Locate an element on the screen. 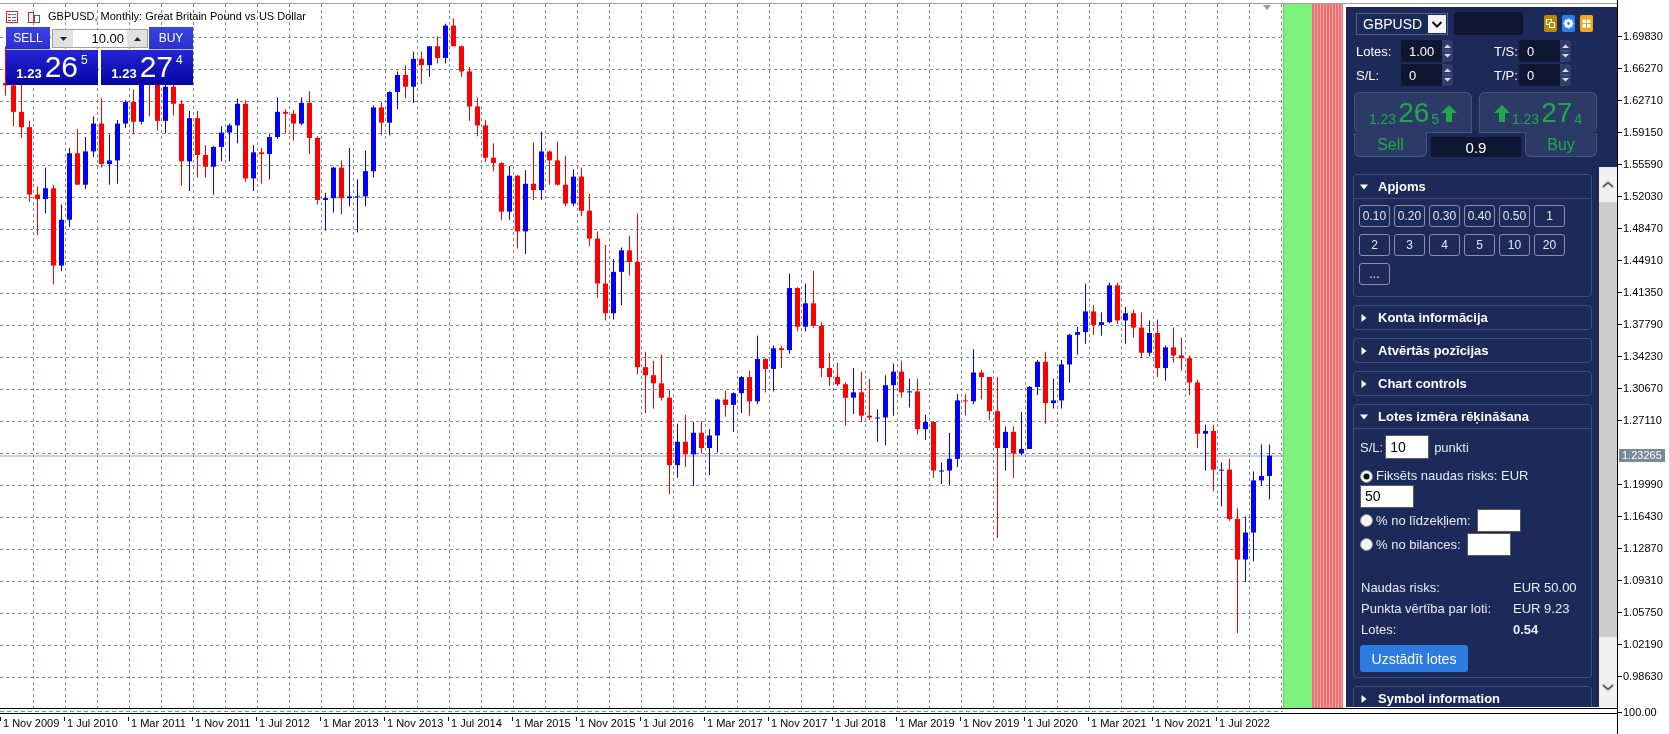 The image size is (1669, 734). field-label: T/S: is located at coordinates (1506, 51).